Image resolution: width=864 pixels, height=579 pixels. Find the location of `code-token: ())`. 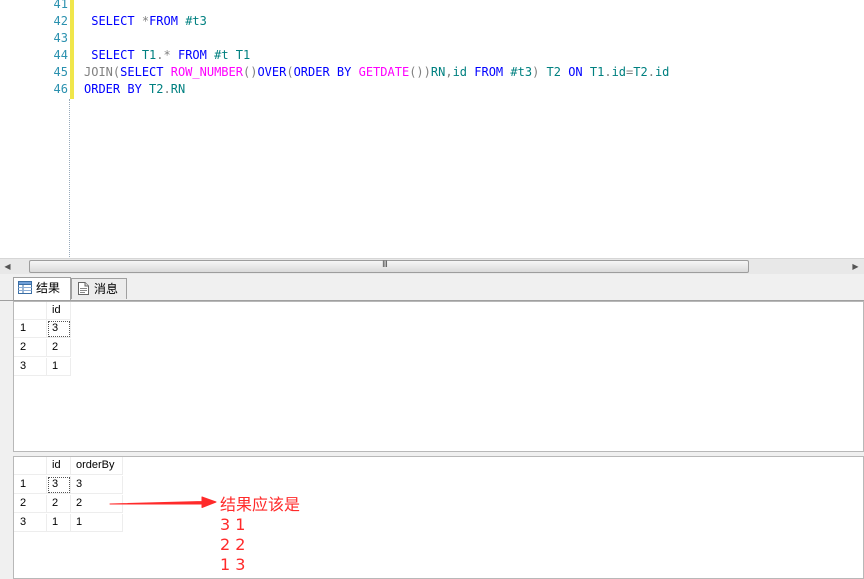

code-token: ()) is located at coordinates (420, 72).